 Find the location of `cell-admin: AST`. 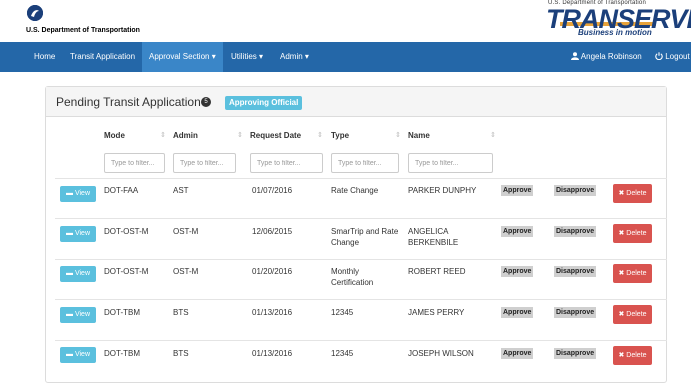

cell-admin: AST is located at coordinates (181, 190).